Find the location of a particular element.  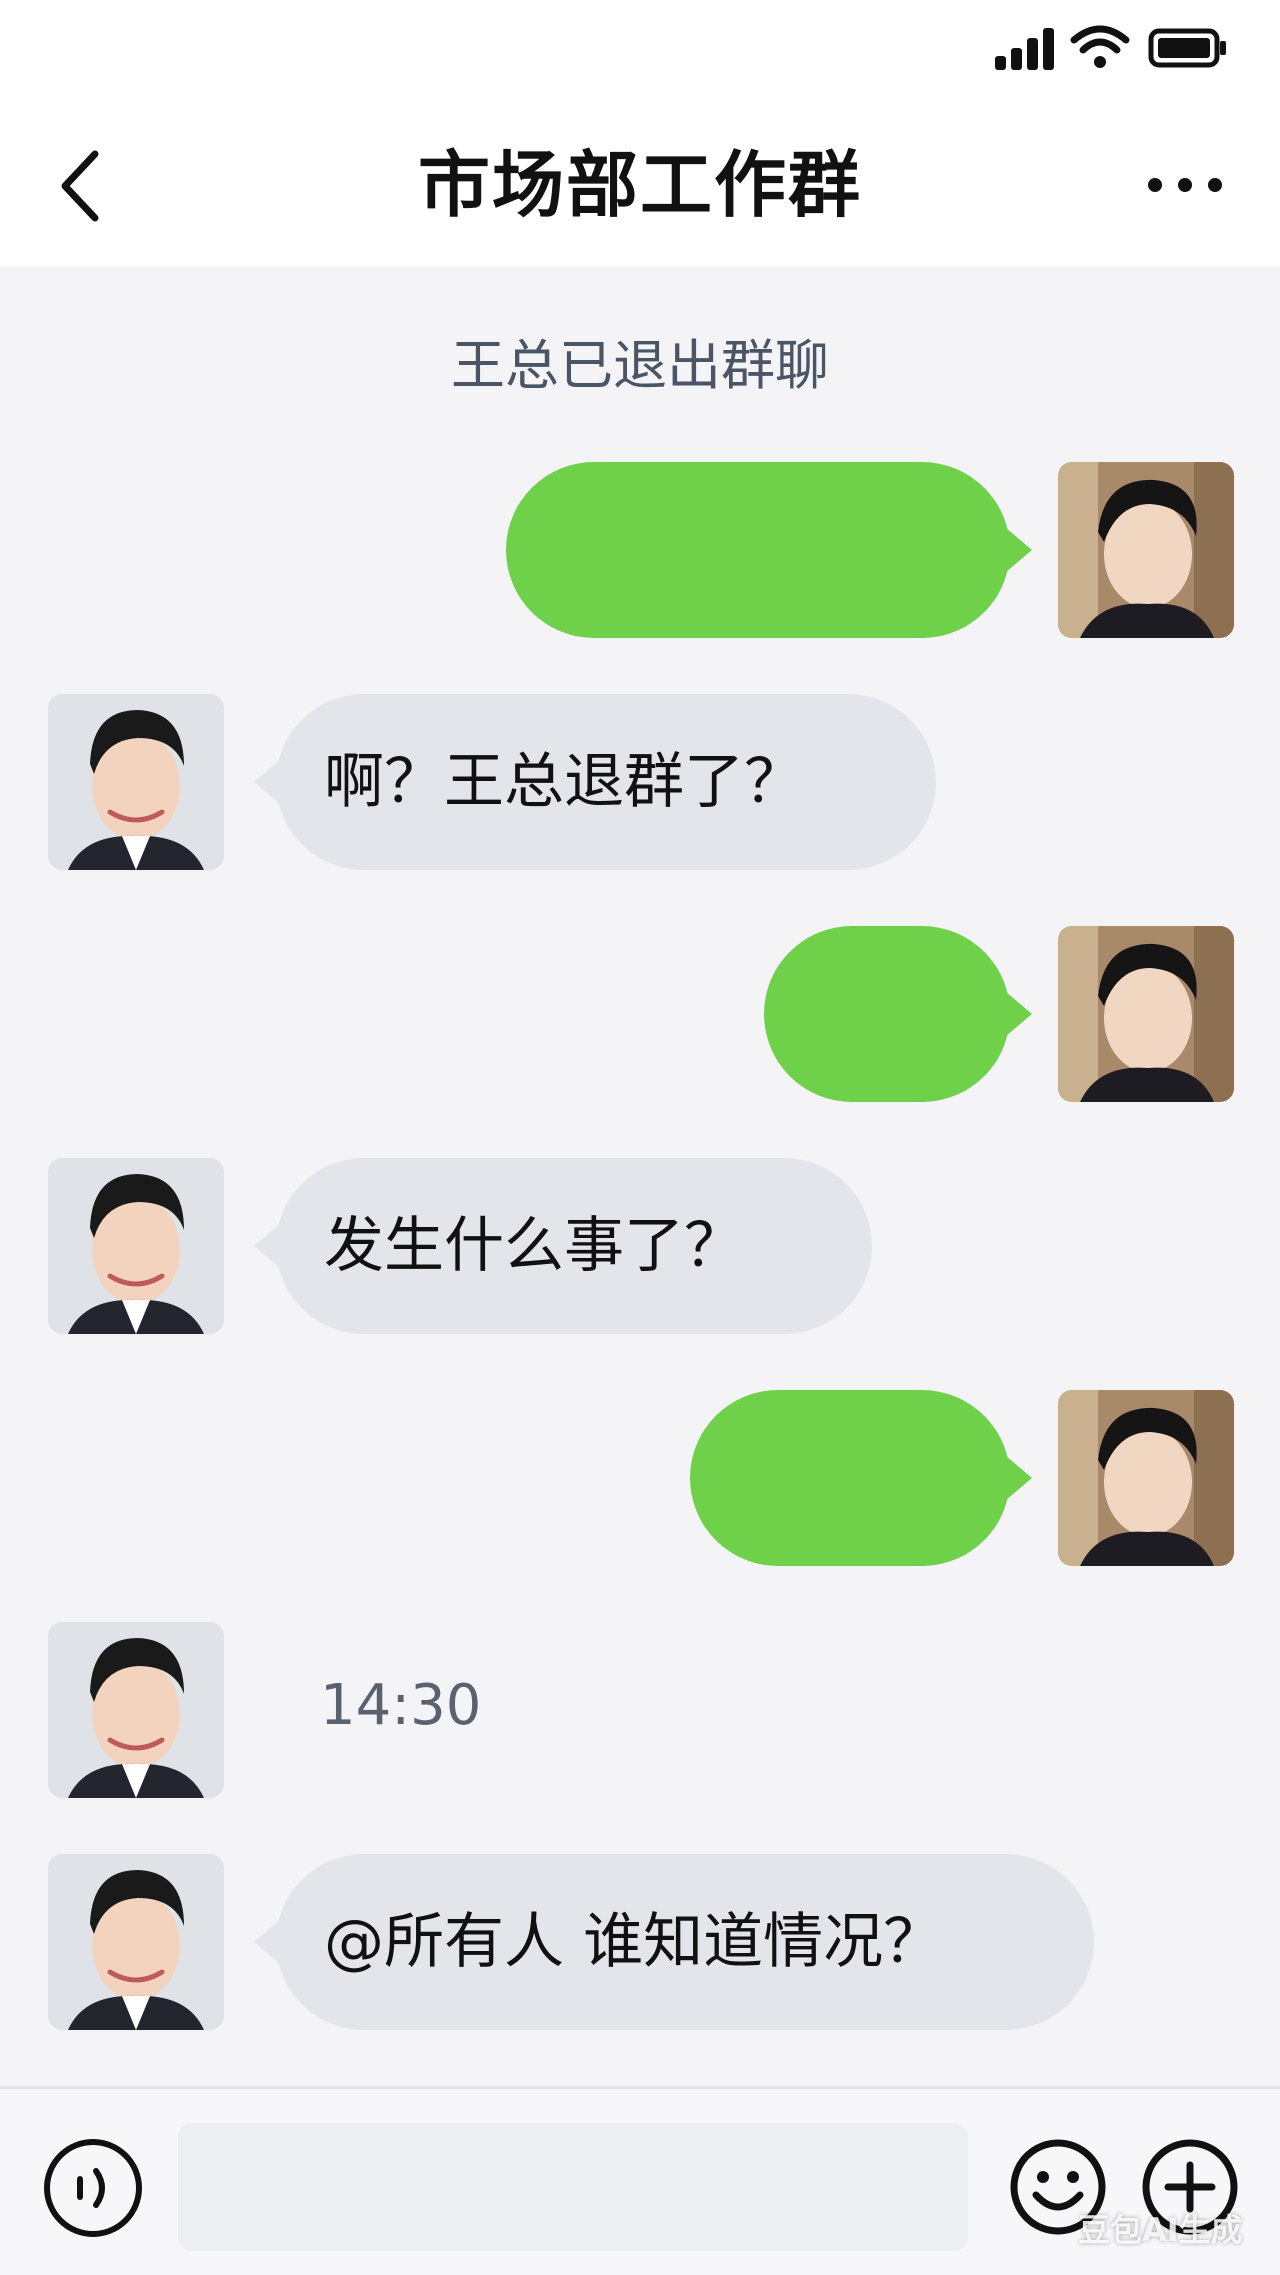

received-message-bubble: 发生什么事了？ is located at coordinates (563, 1246).